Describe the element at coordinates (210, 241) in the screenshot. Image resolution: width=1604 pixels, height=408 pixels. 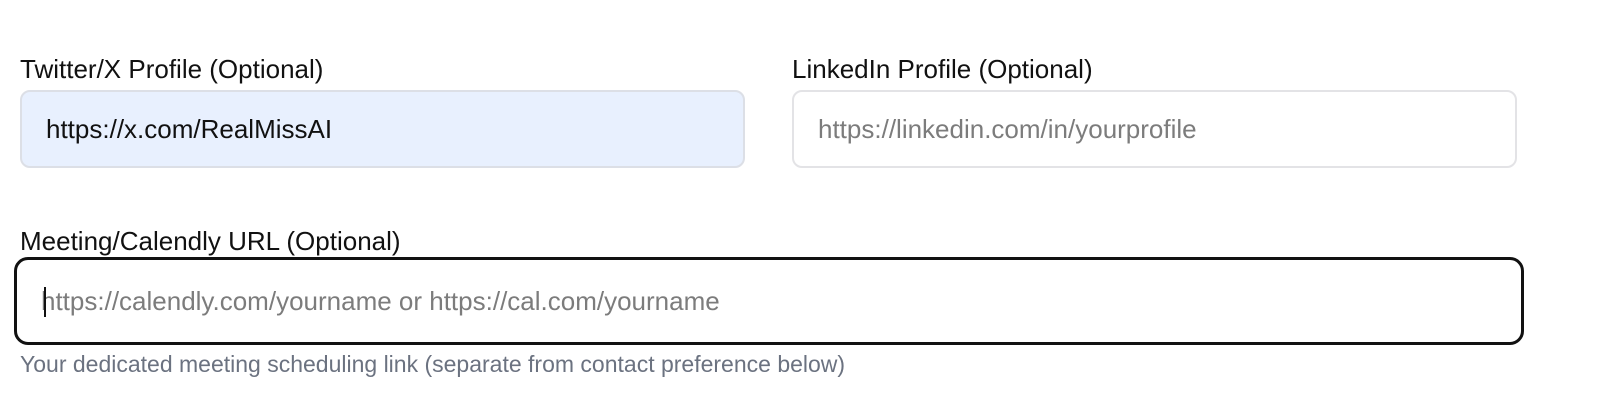
I see `meeting-url-label: Meeting/Calendly URL (Optional)` at that location.